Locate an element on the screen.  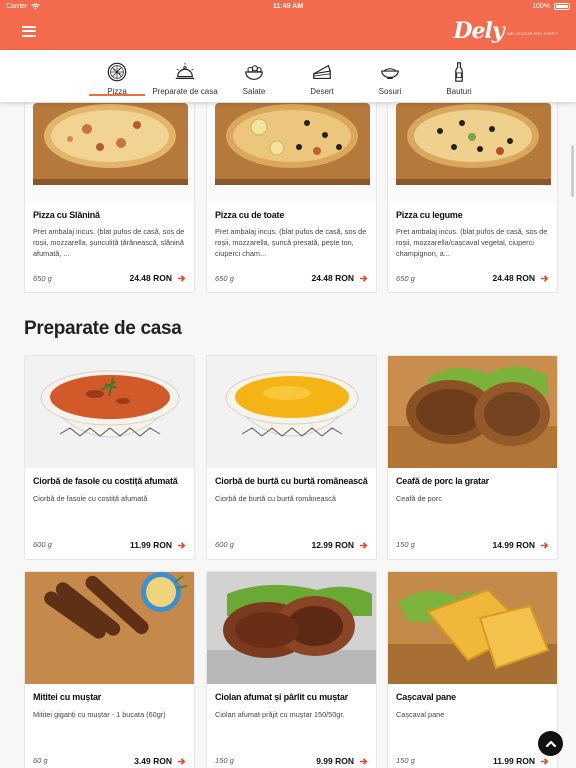
sauce-bowl-icon is located at coordinates (390, 74).